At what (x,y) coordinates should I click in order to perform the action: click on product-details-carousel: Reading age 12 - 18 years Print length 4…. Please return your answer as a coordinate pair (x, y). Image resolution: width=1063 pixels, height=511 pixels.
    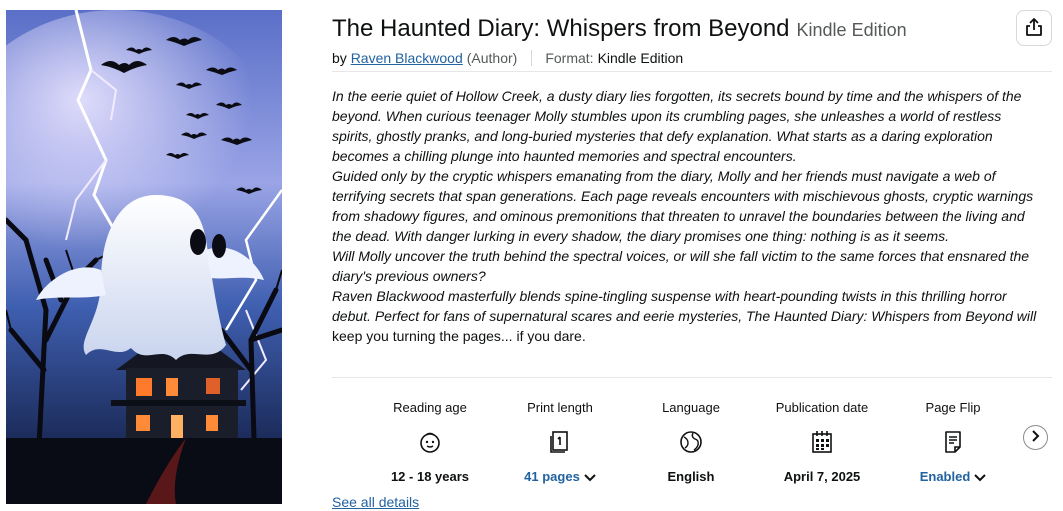
    Looking at the image, I should click on (690, 443).